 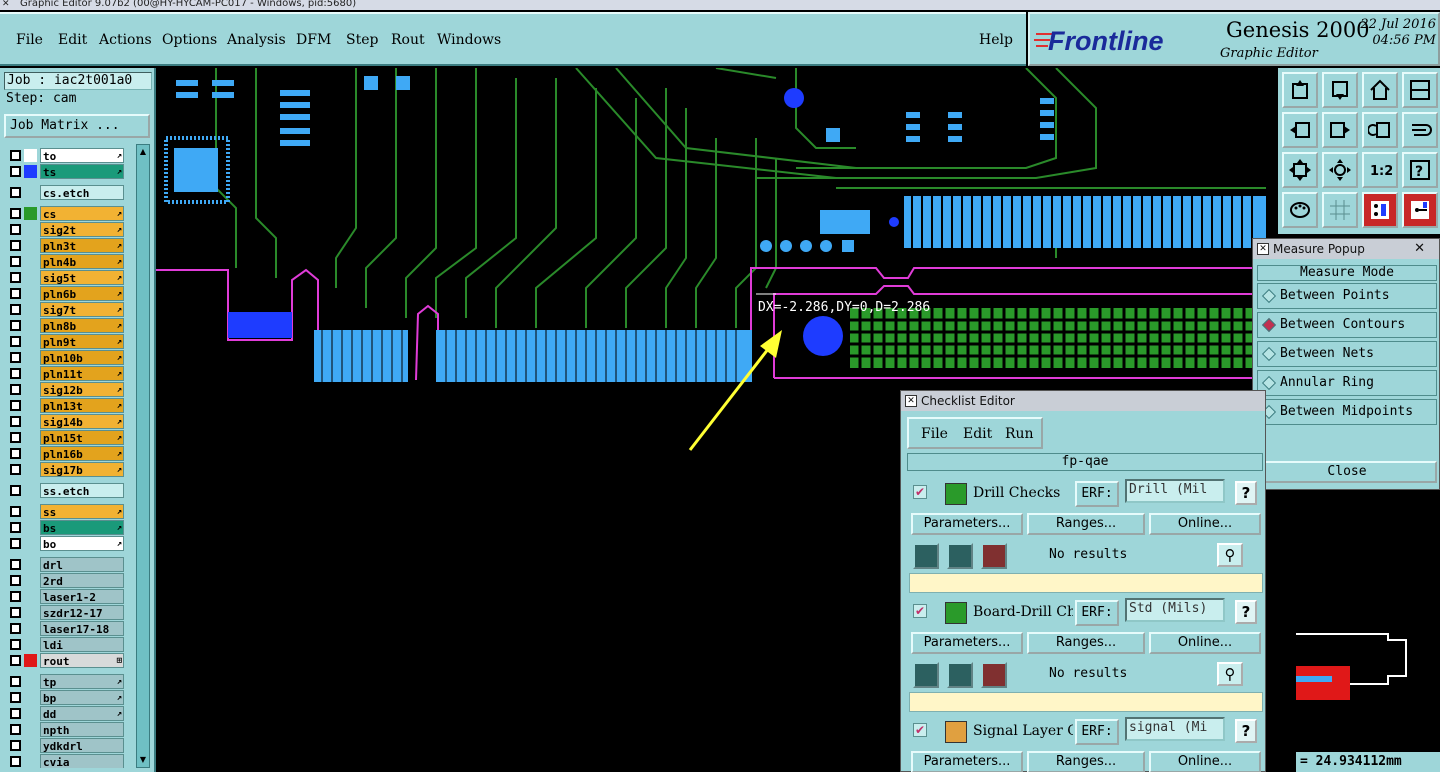 What do you see at coordinates (65, 511) in the screenshot?
I see `layer-row-ss: ss ↗` at bounding box center [65, 511].